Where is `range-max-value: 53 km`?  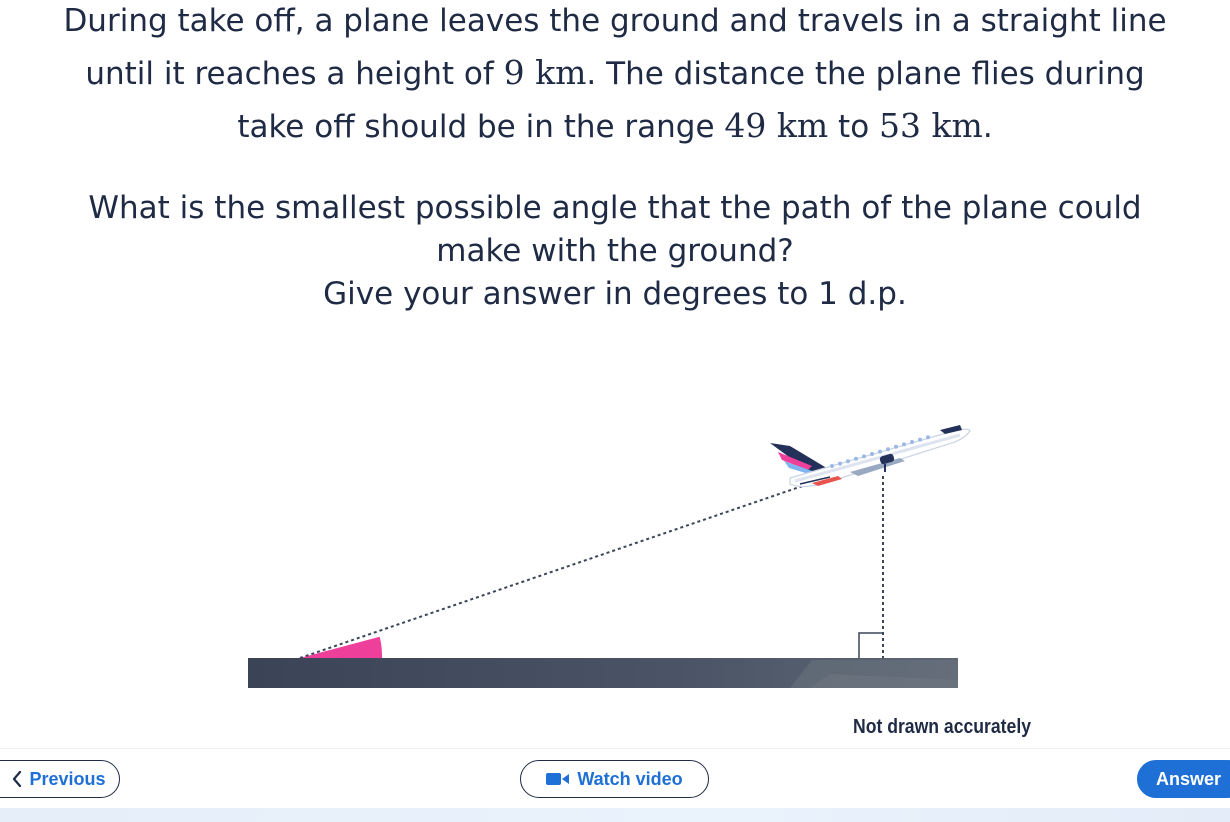
range-max-value: 53 km is located at coordinates (931, 125).